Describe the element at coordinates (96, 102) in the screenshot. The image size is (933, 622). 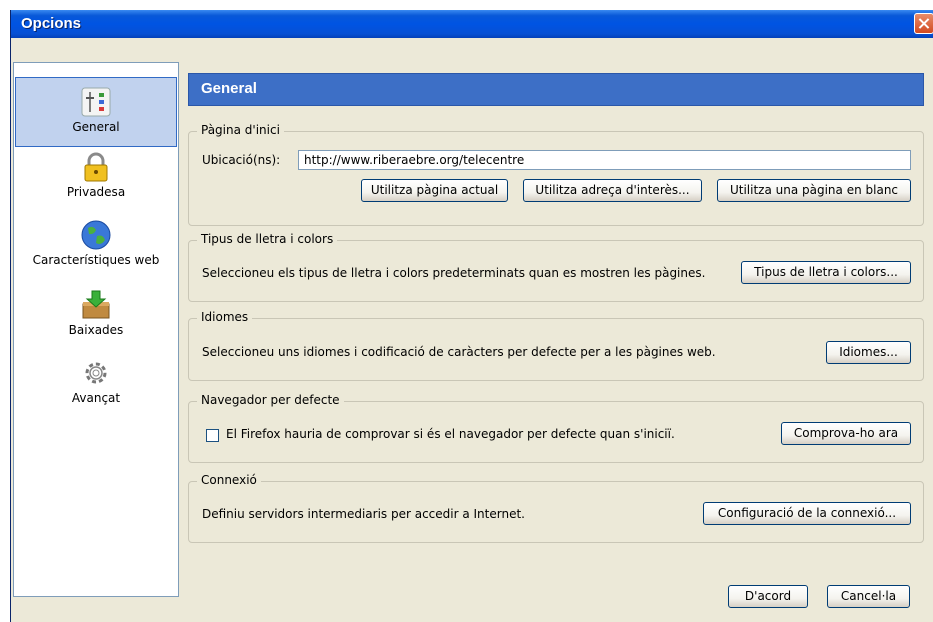
I see `general-settings-icon` at that location.